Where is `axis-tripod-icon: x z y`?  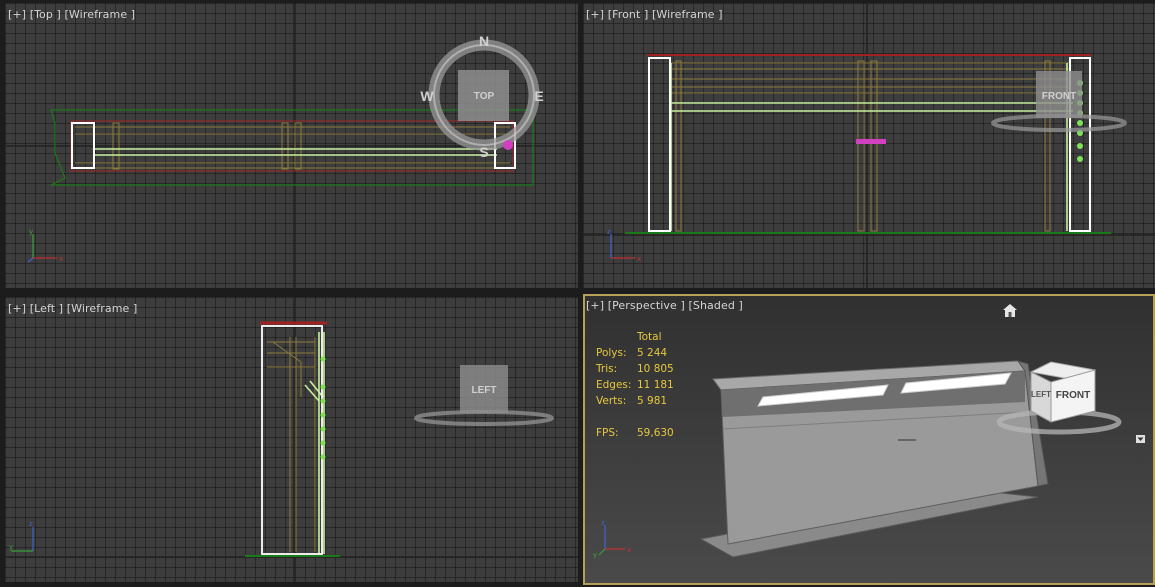
axis-tripod-icon: x z y is located at coordinates (612, 539).